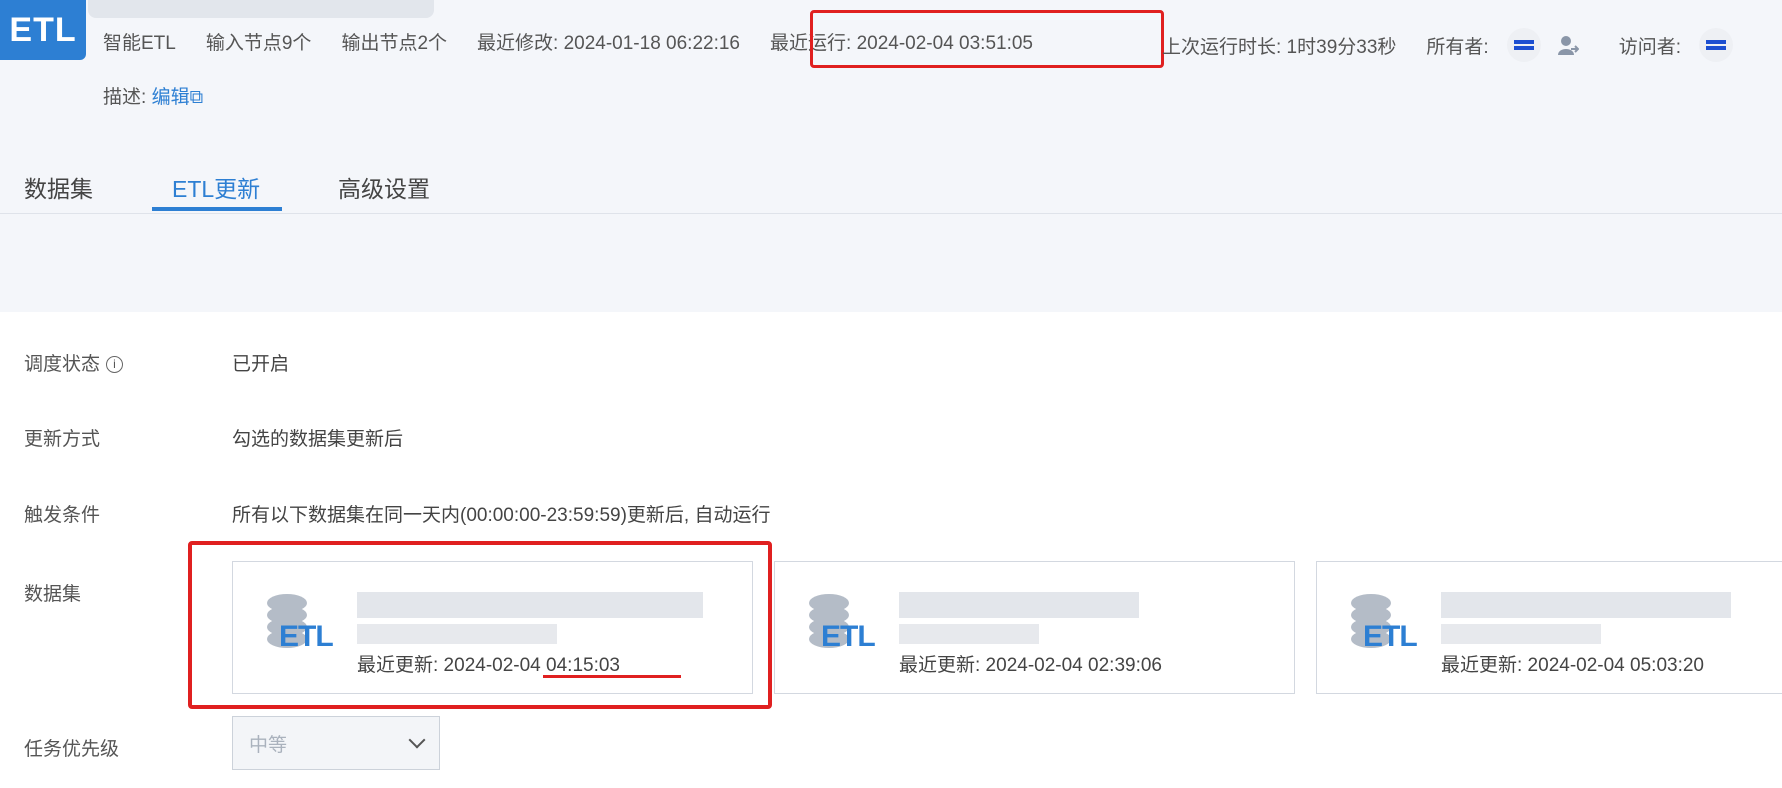 This screenshot has width=1782, height=788. I want to click on priority-select: 中等, so click(336, 743).